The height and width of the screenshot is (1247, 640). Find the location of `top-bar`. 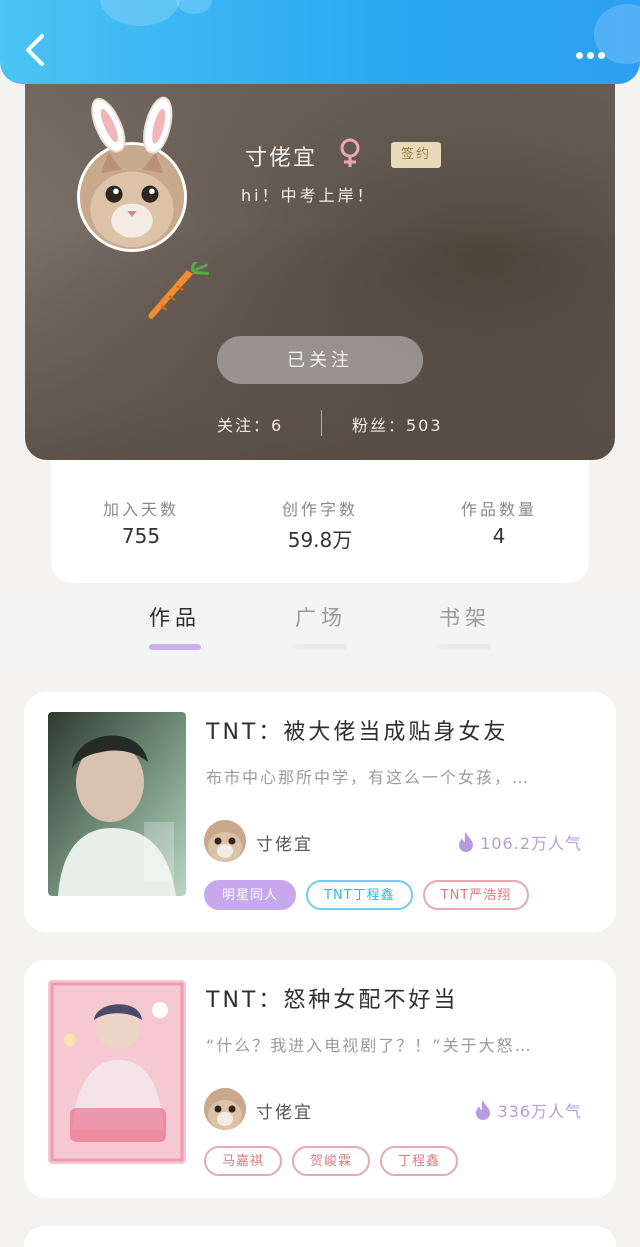

top-bar is located at coordinates (320, 42).